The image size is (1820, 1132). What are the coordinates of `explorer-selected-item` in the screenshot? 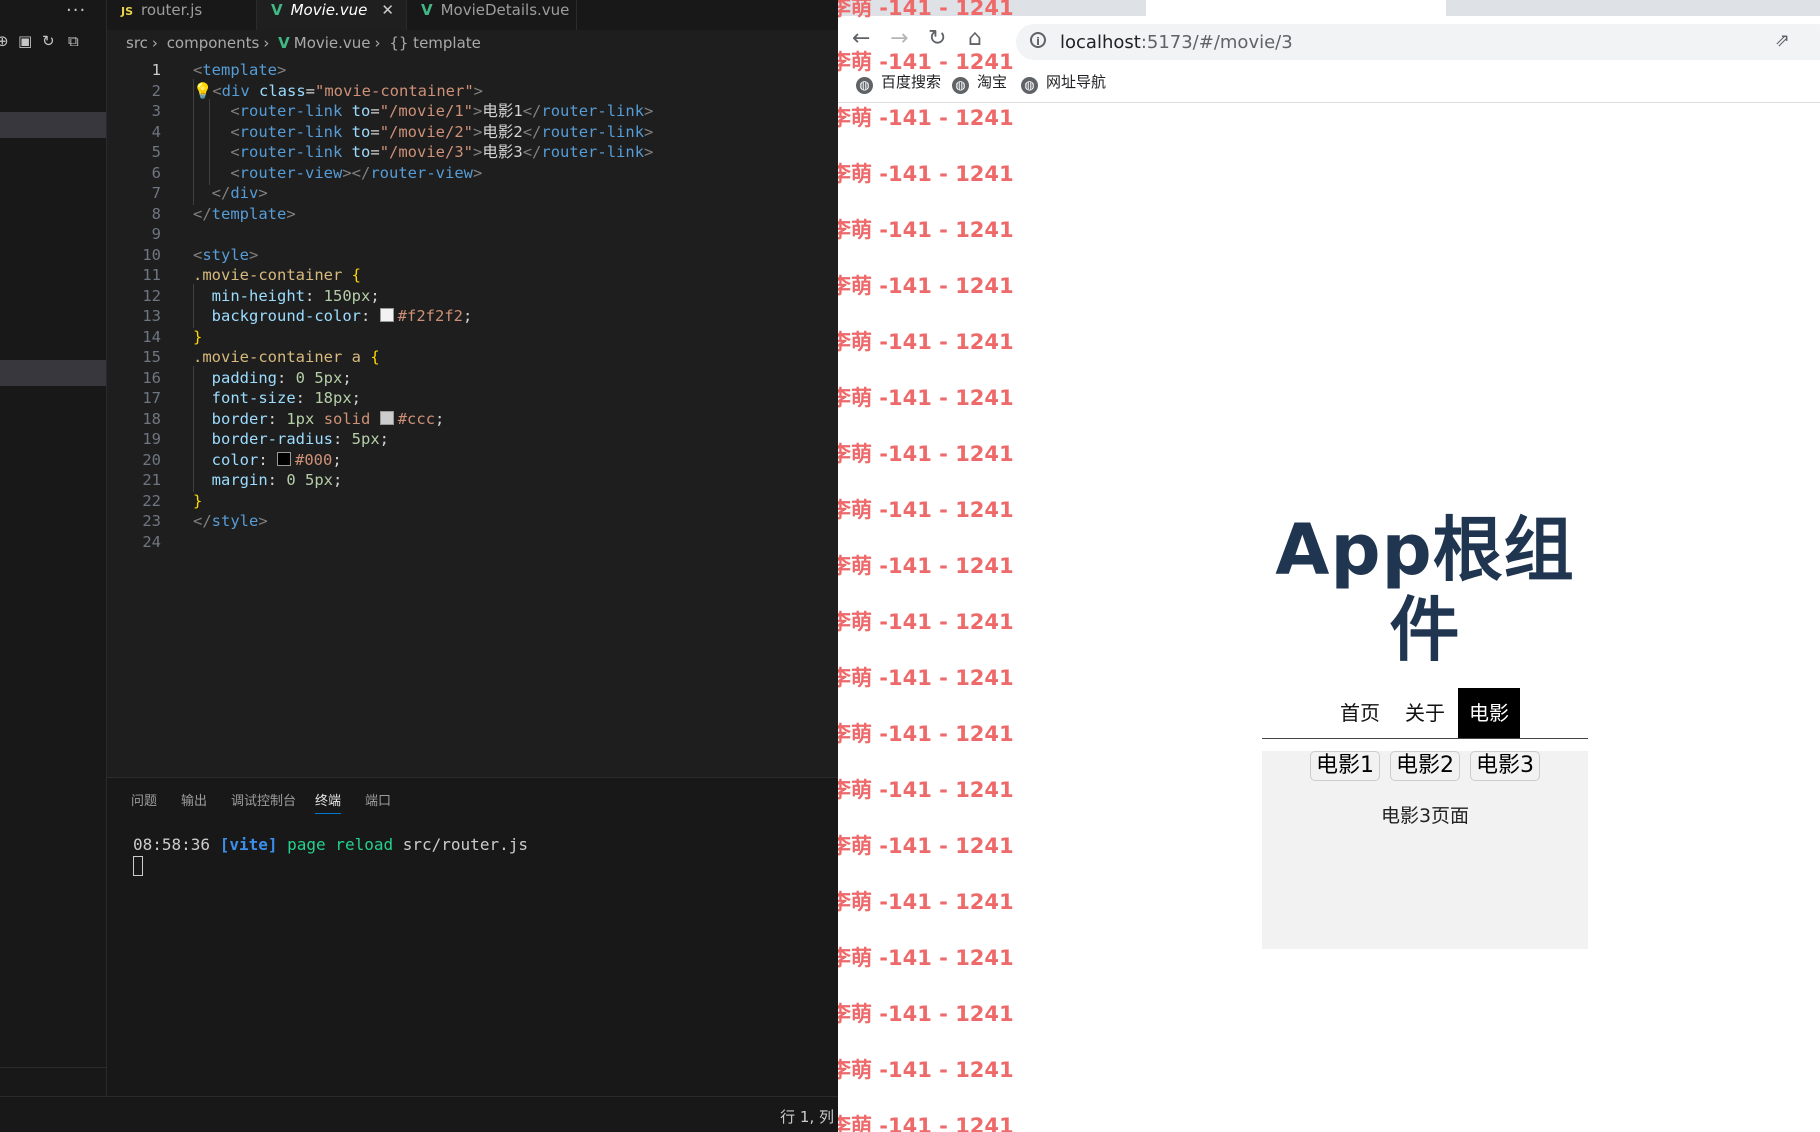 It's located at (53, 125).